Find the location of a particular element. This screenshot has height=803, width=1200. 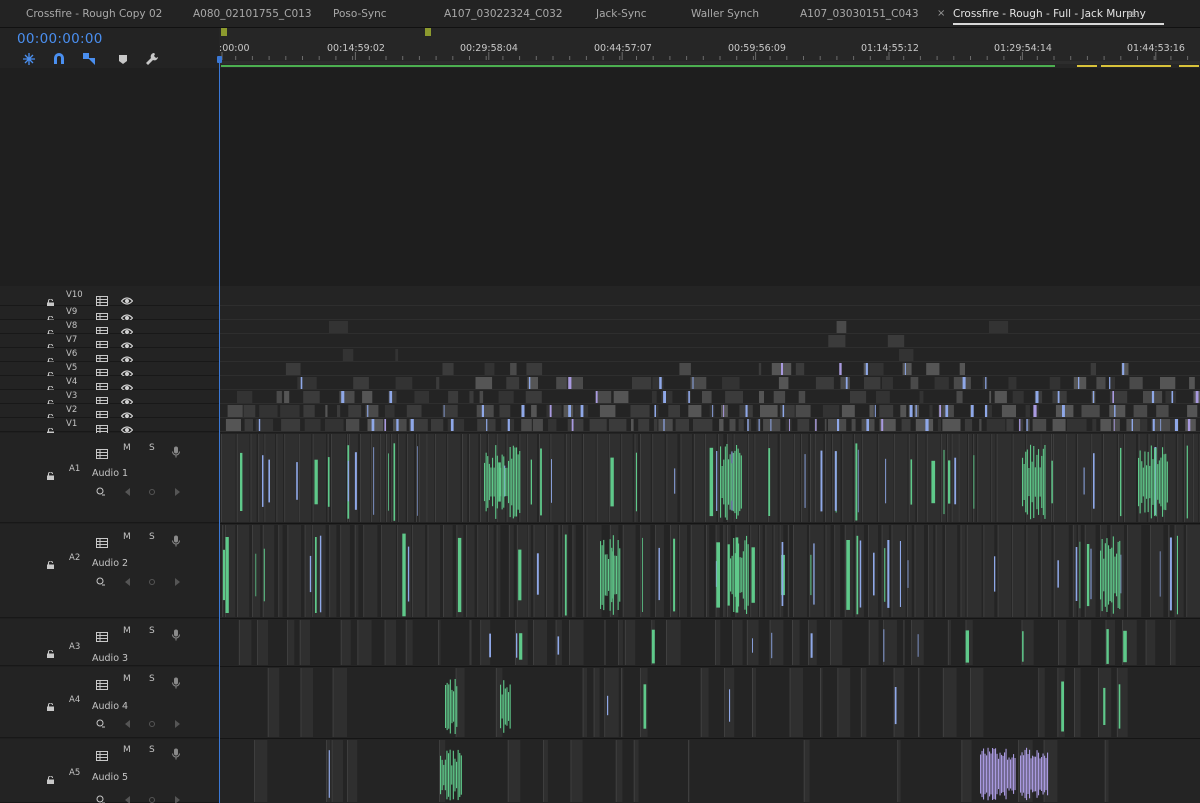

tab-1: A080_02101755_C013 is located at coordinates (252, 14).